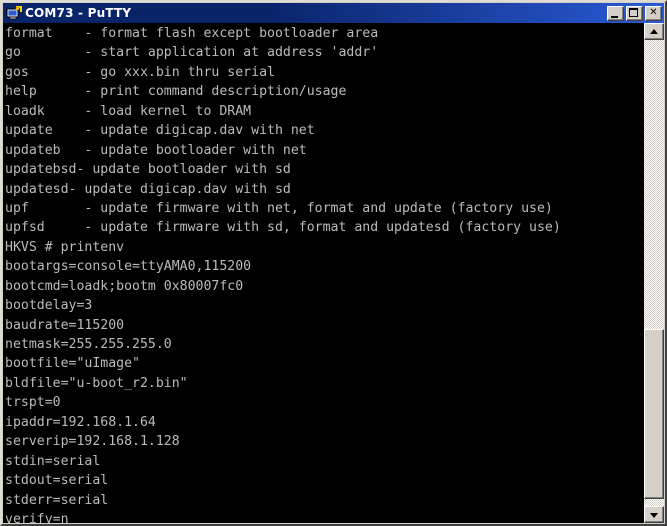 The height and width of the screenshot is (526, 667). Describe the element at coordinates (14, 13) in the screenshot. I see `putty-icon` at that location.